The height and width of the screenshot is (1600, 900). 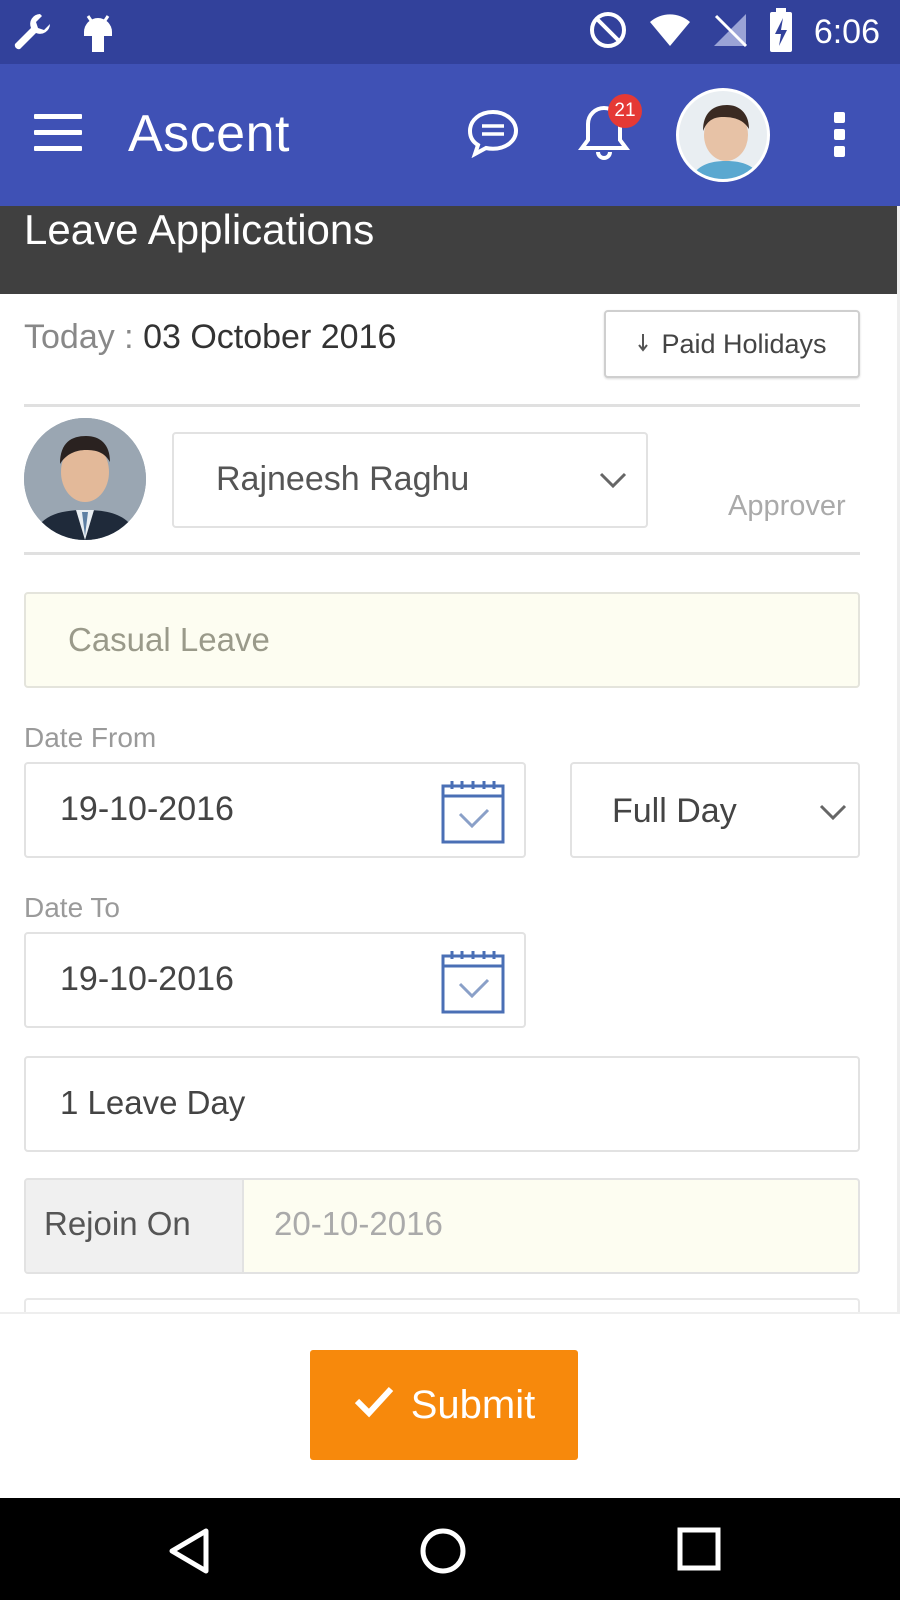 I want to click on rejoin-value: 20-10-2016, so click(x=358, y=1223).